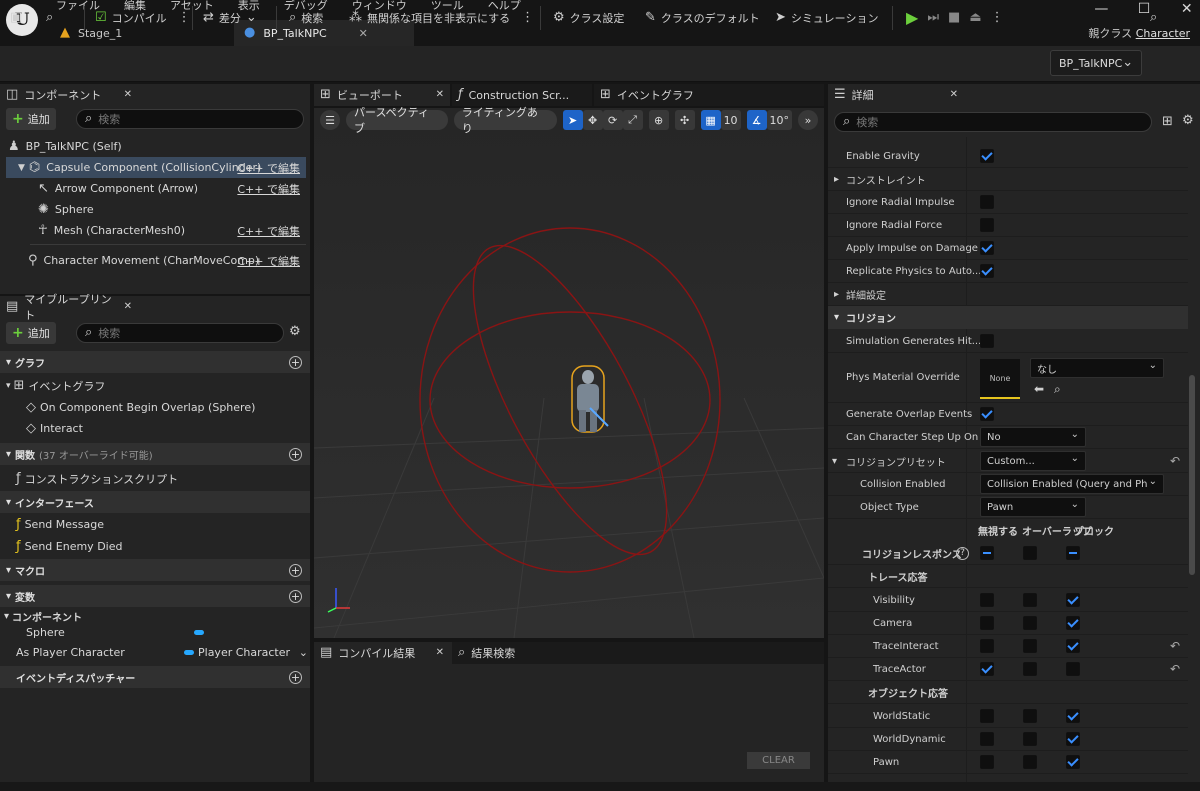 This screenshot has width=1200, height=791. Describe the element at coordinates (1039, 389) in the screenshot. I see `use-selected-icon: ⬅` at that location.